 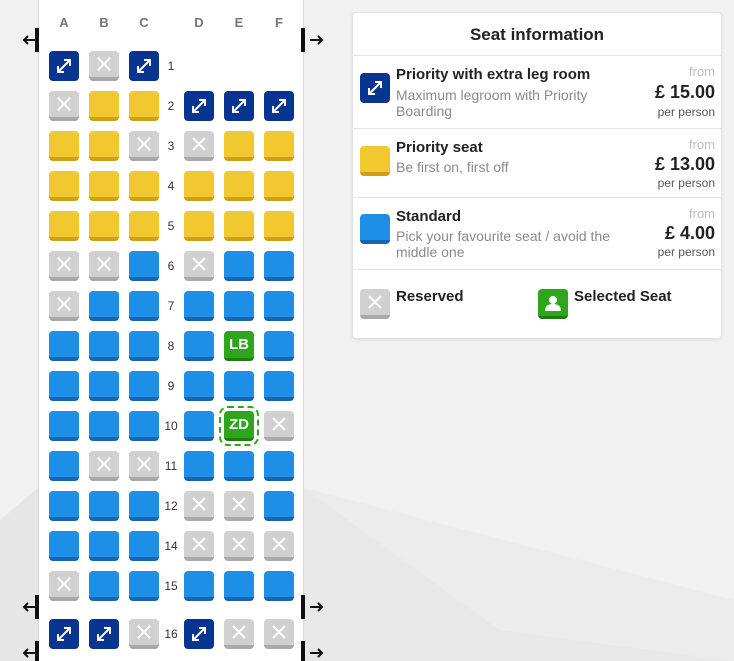 I want to click on seat-16b, so click(x=104, y=634).